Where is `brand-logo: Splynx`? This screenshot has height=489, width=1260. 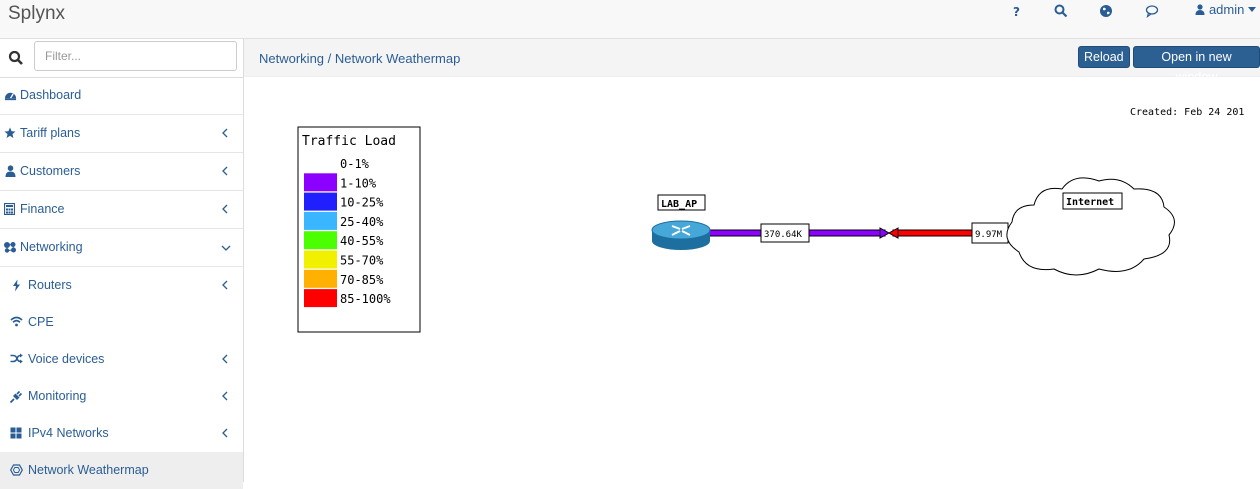 brand-logo: Splynx is located at coordinates (36, 14).